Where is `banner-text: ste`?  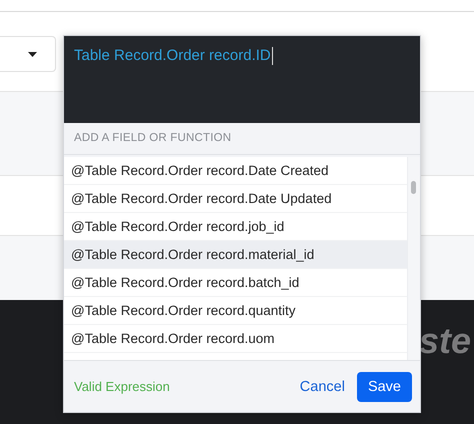 banner-text: ste is located at coordinates (444, 341).